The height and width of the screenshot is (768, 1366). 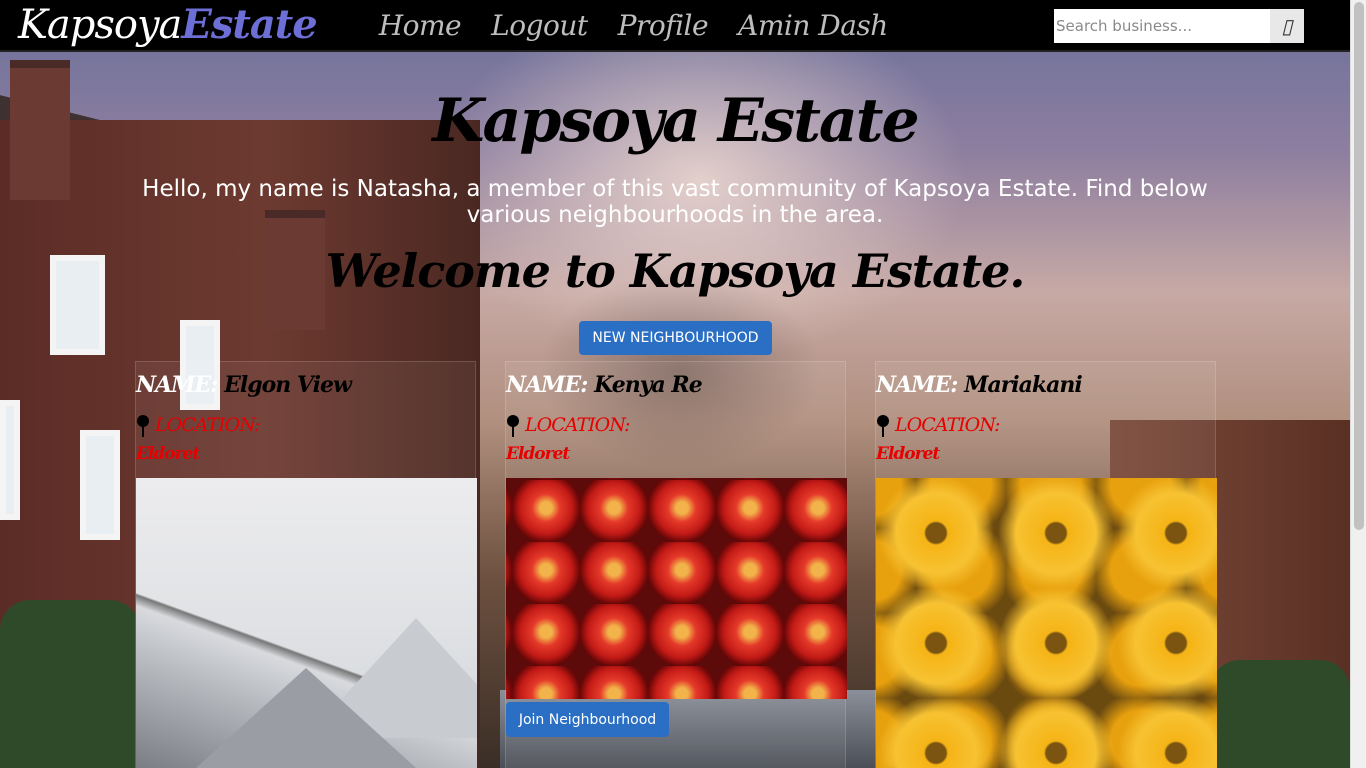 What do you see at coordinates (648, 385) in the screenshot?
I see `name-value: Kenya Re` at bounding box center [648, 385].